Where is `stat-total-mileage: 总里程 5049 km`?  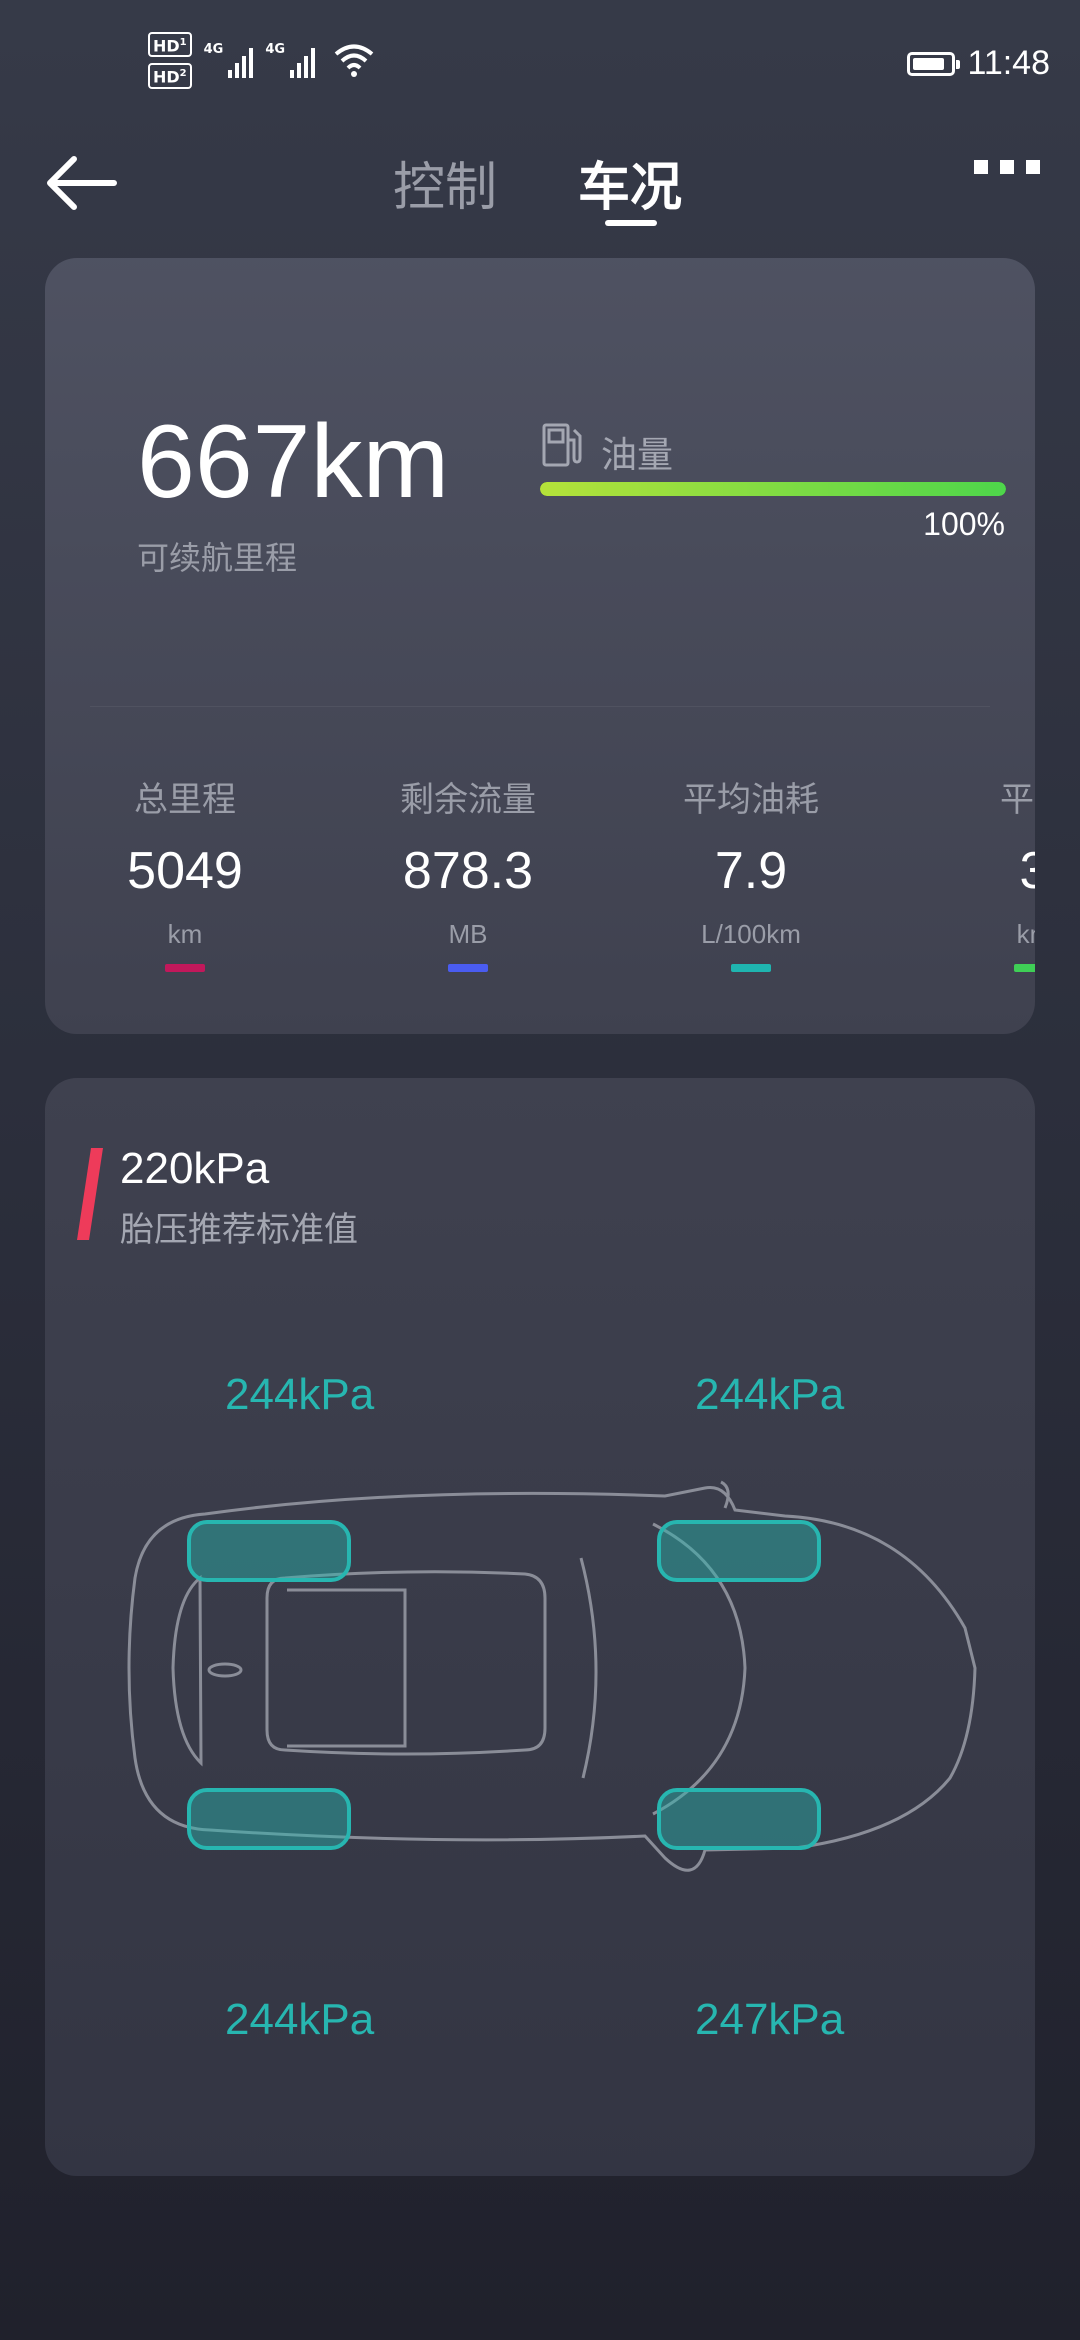
stat-total-mileage: 总里程 5049 km is located at coordinates (185, 872).